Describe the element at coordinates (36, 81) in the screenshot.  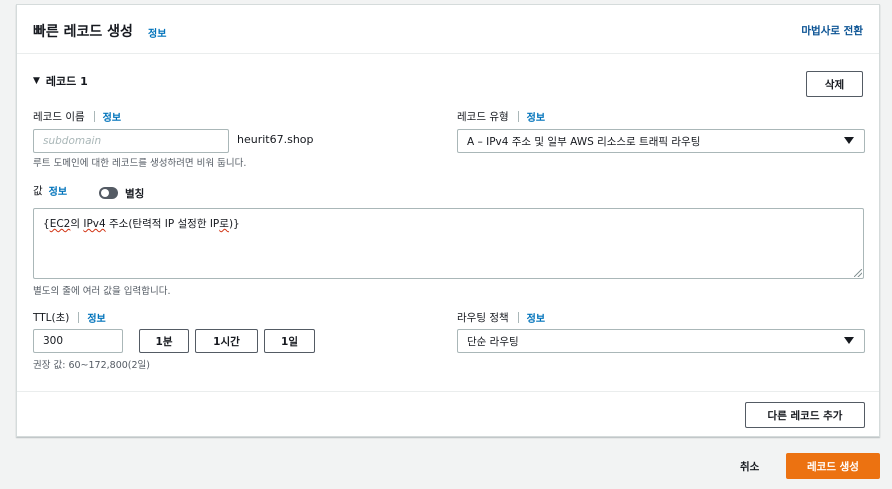
I see `caret-down-icon: ▼` at that location.